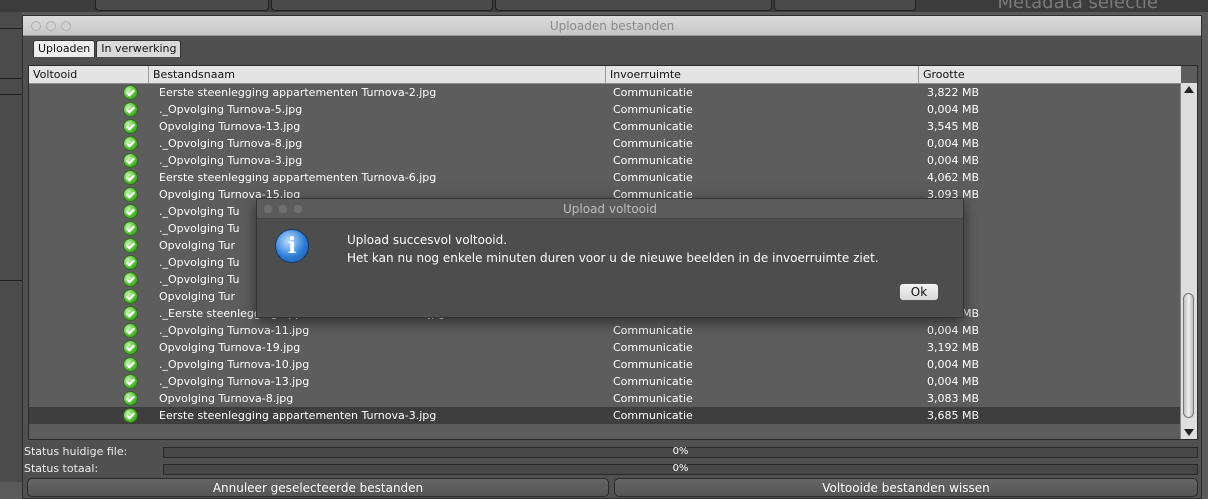 The image size is (1208, 499). I want to click on dialog-message-line1: Upload succesvol voltooid., so click(427, 240).